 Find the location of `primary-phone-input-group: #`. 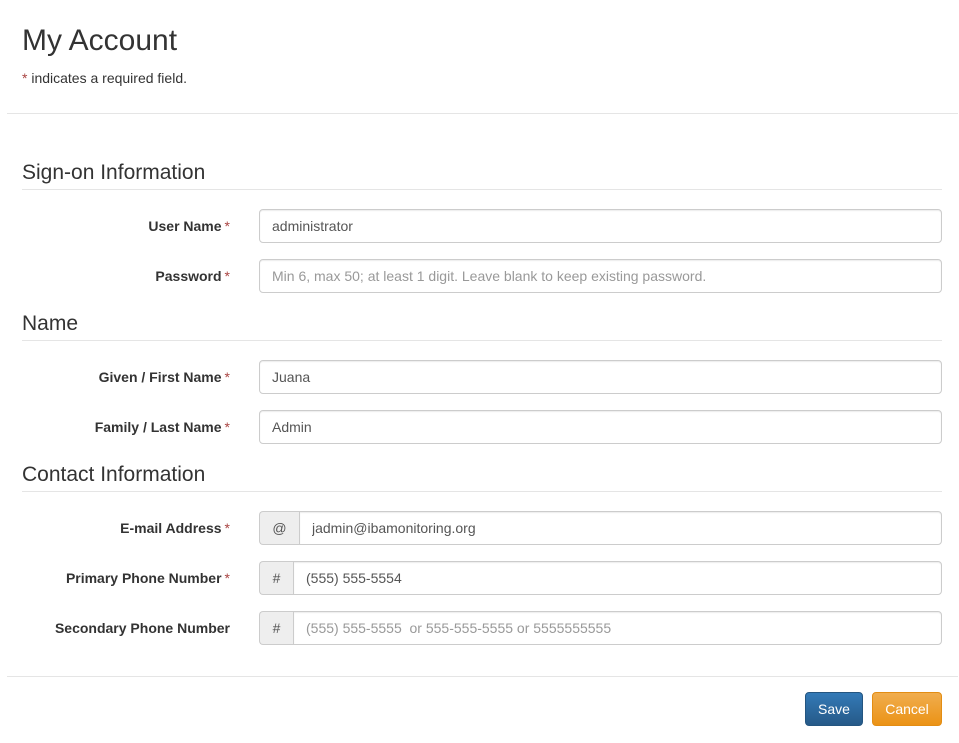

primary-phone-input-group: # is located at coordinates (600, 578).